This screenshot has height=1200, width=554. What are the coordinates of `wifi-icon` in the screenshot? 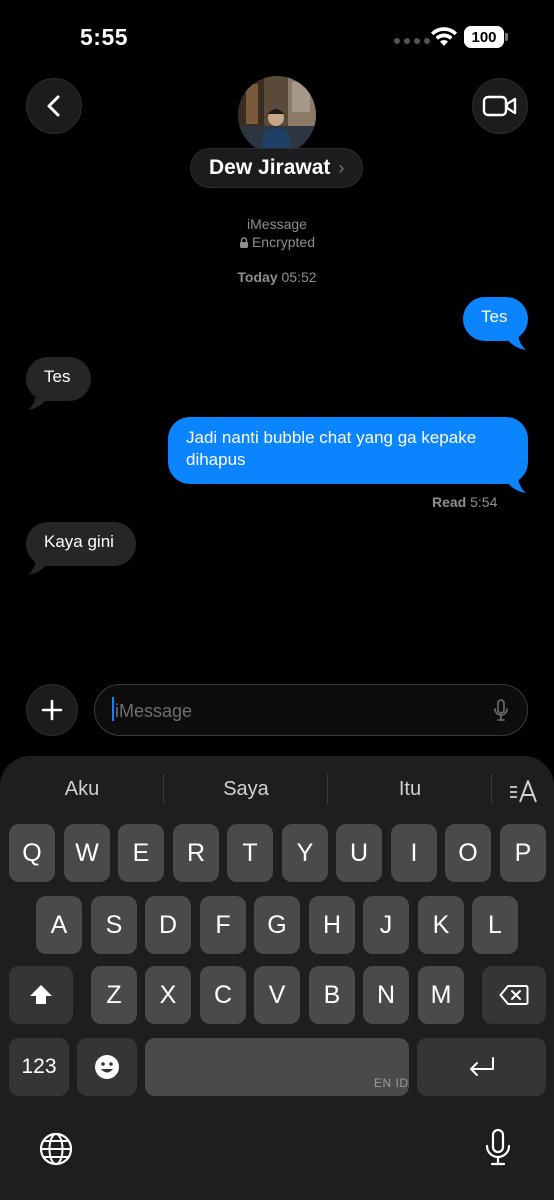 It's located at (444, 36).